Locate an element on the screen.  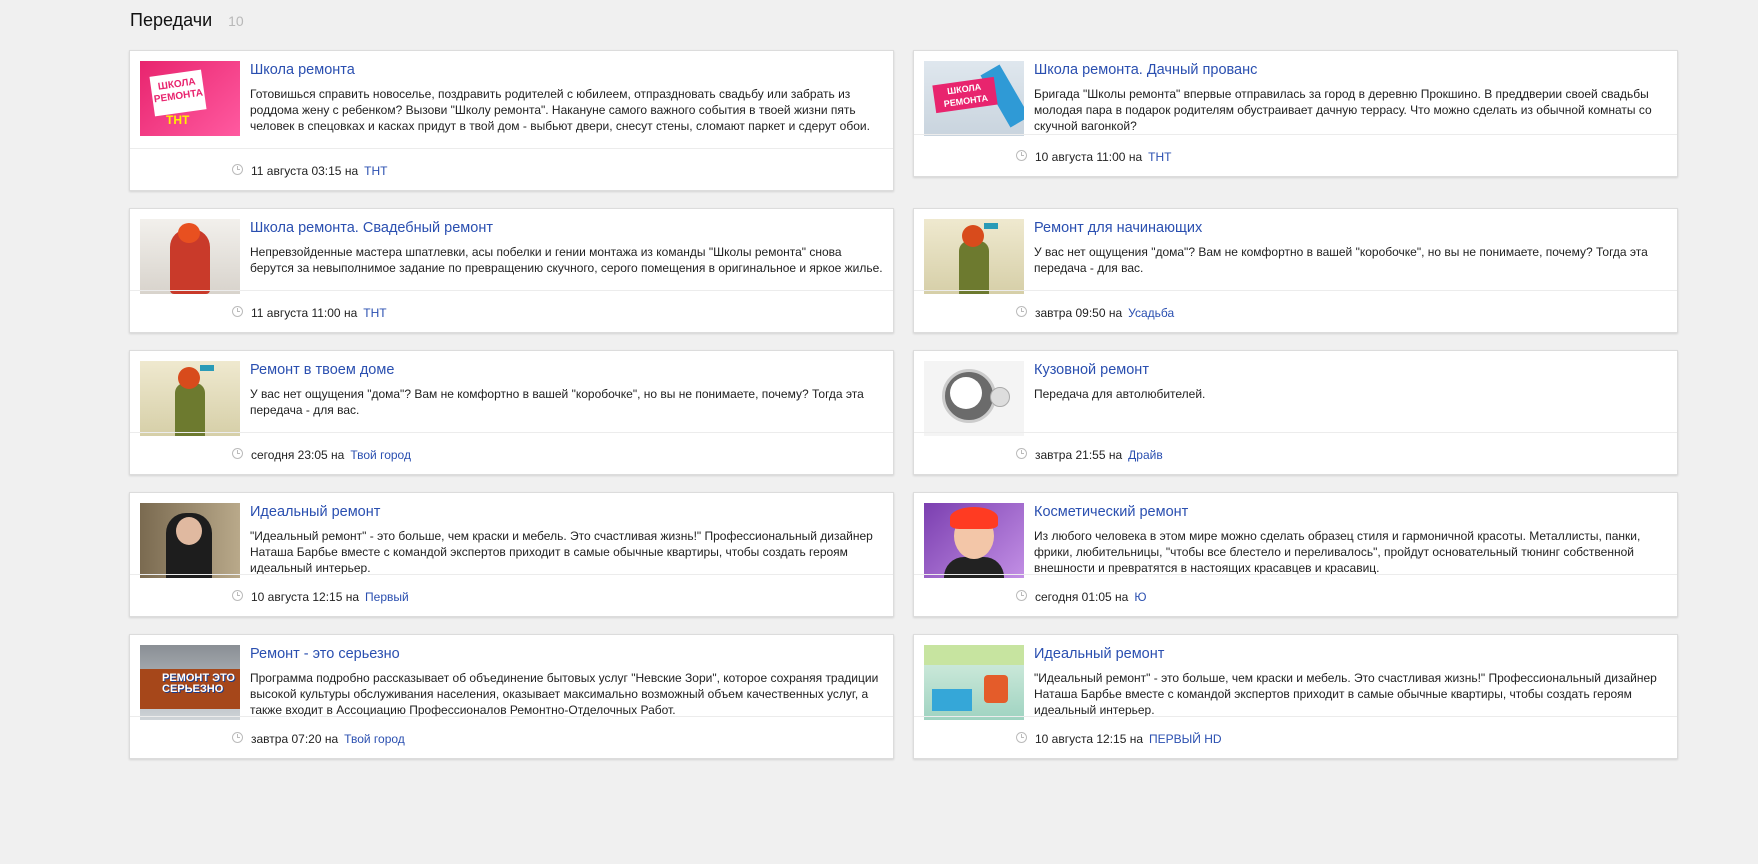
program-title-link: Школа ремонта is located at coordinates (302, 70).